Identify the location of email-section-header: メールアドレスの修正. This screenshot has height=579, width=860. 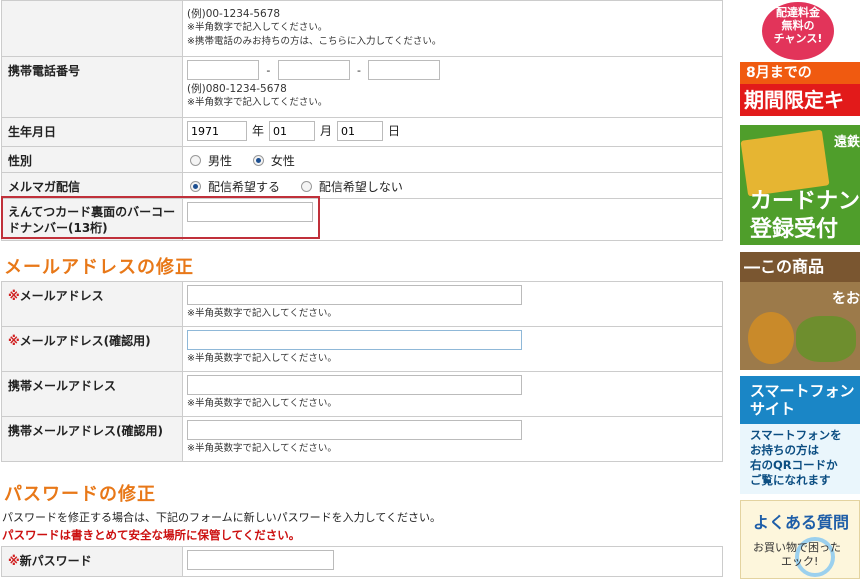
(362, 261).